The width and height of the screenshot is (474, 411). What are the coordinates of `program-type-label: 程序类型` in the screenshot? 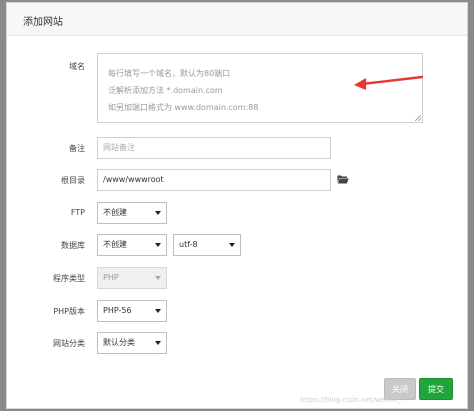 It's located at (69, 278).